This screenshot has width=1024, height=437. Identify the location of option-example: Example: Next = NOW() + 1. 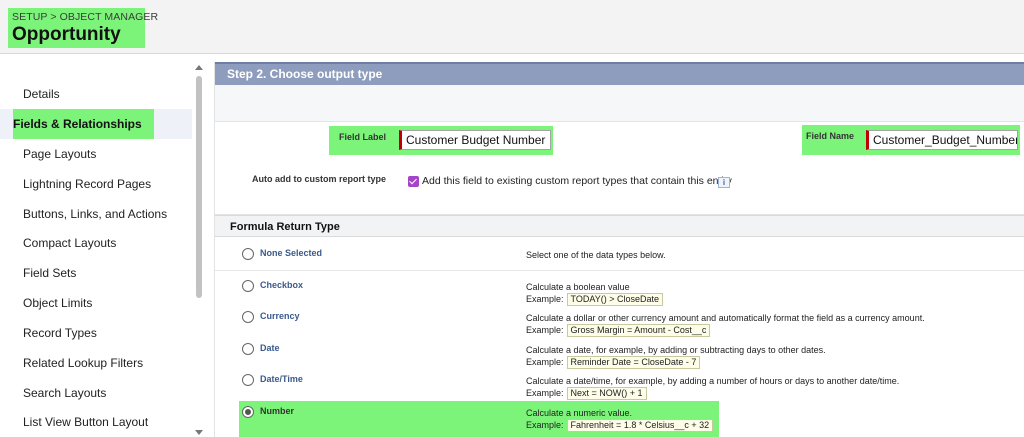
(586, 393).